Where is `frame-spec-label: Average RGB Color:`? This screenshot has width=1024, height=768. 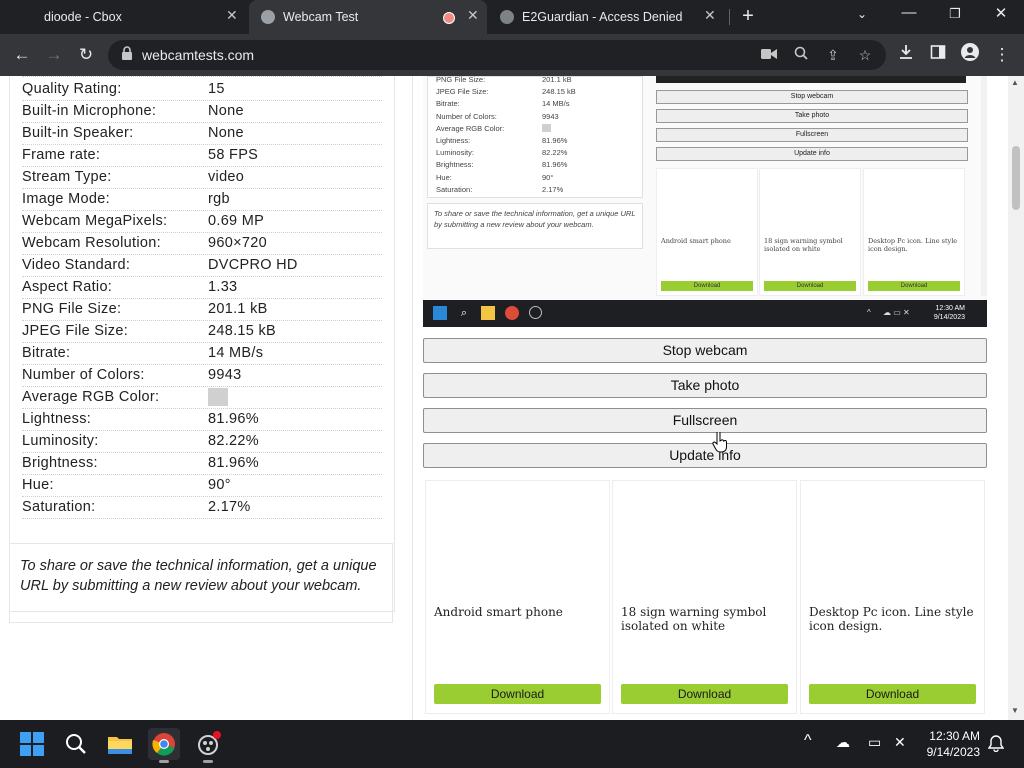
frame-spec-label: Average RGB Color: is located at coordinates (470, 128).